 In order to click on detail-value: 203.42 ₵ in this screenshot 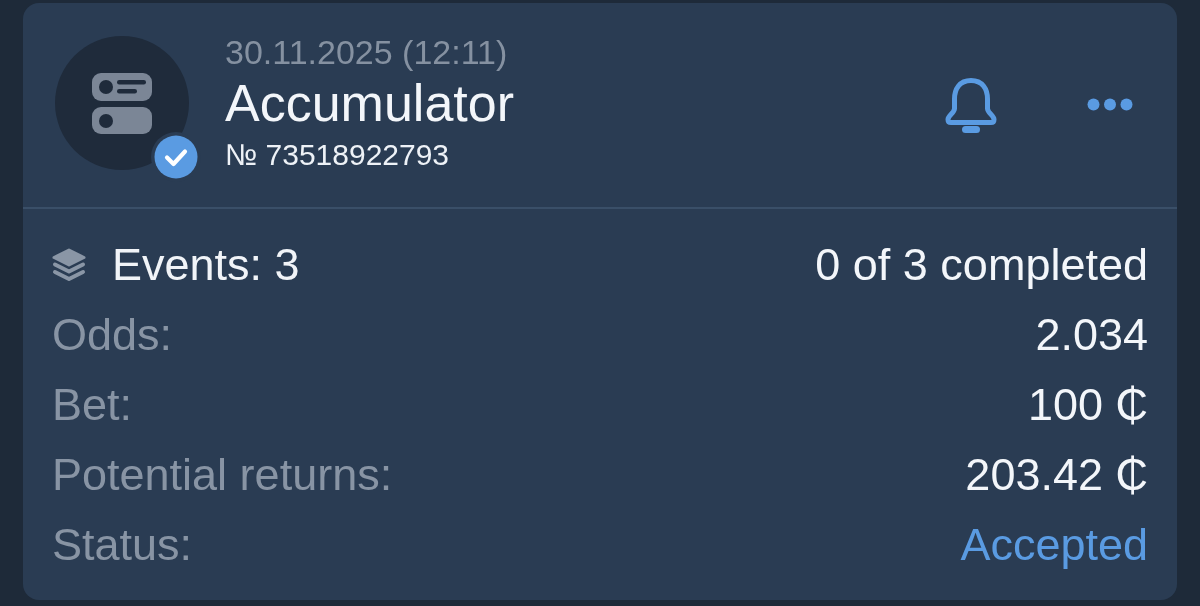, I will do `click(1056, 475)`.